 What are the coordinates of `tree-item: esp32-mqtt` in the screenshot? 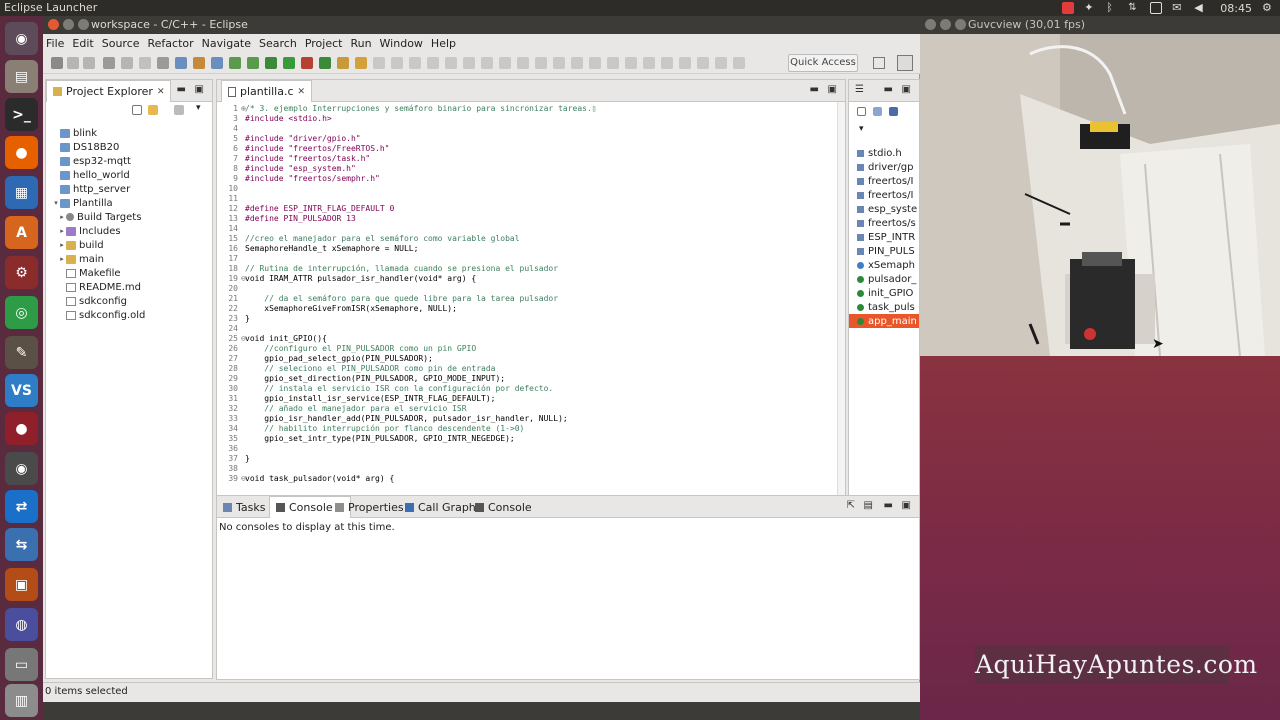 It's located at (129, 161).